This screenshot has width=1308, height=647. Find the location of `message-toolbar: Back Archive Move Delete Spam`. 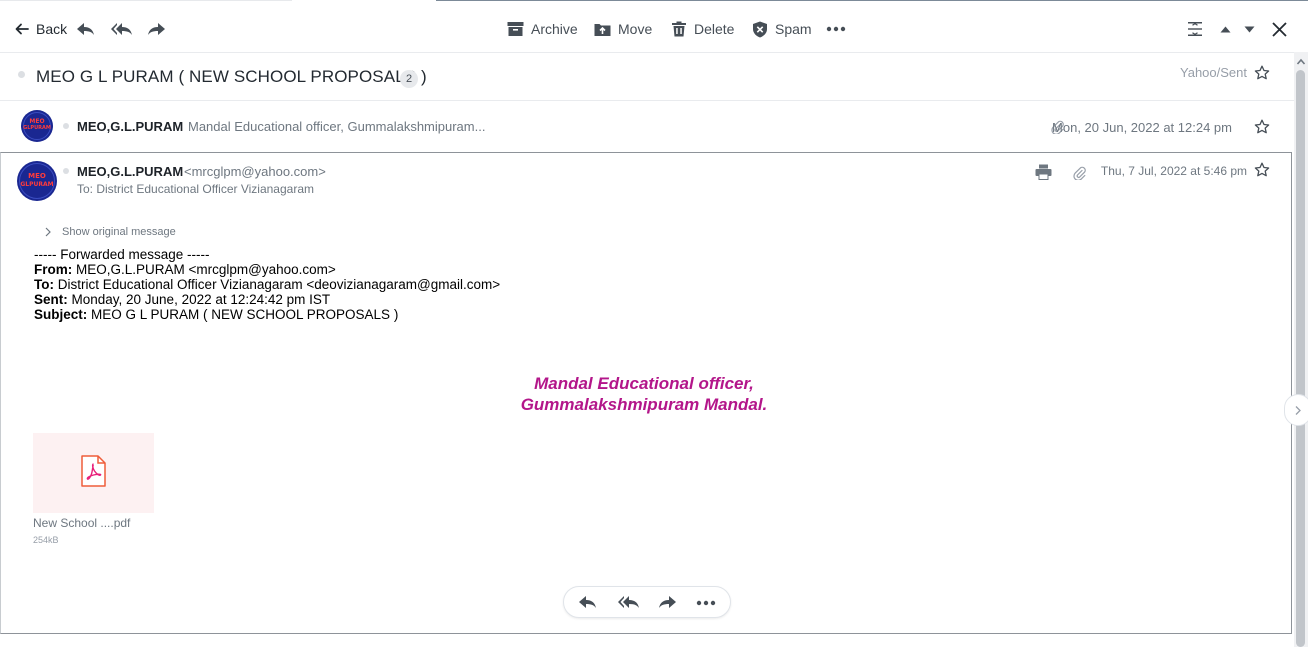

message-toolbar: Back Archive Move Delete Spam is located at coordinates (654, 29).